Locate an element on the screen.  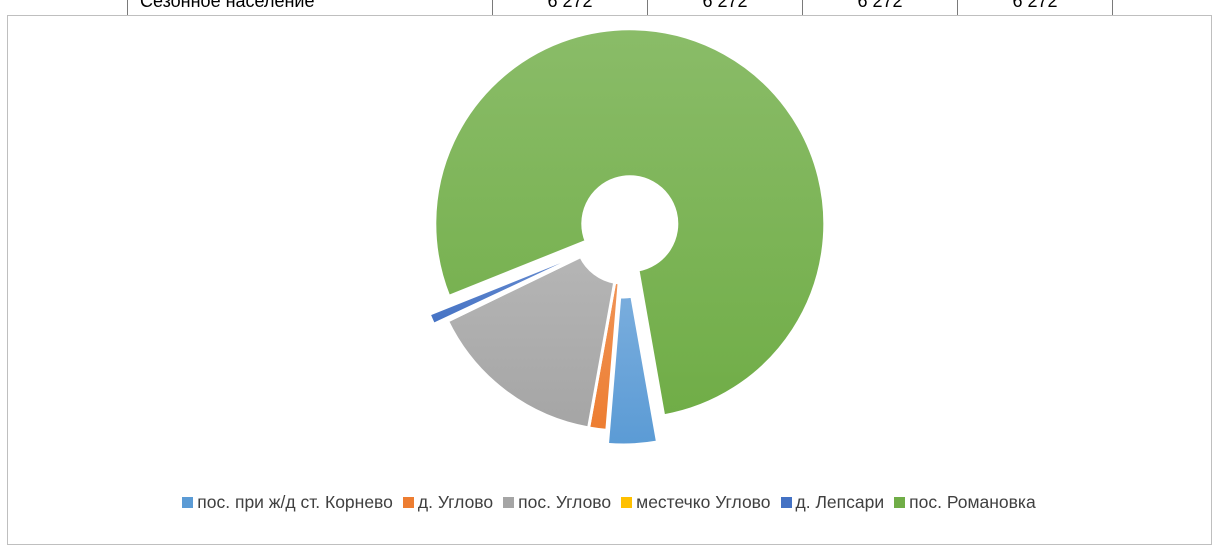
legend-item: пос. Романовка is located at coordinates (965, 502).